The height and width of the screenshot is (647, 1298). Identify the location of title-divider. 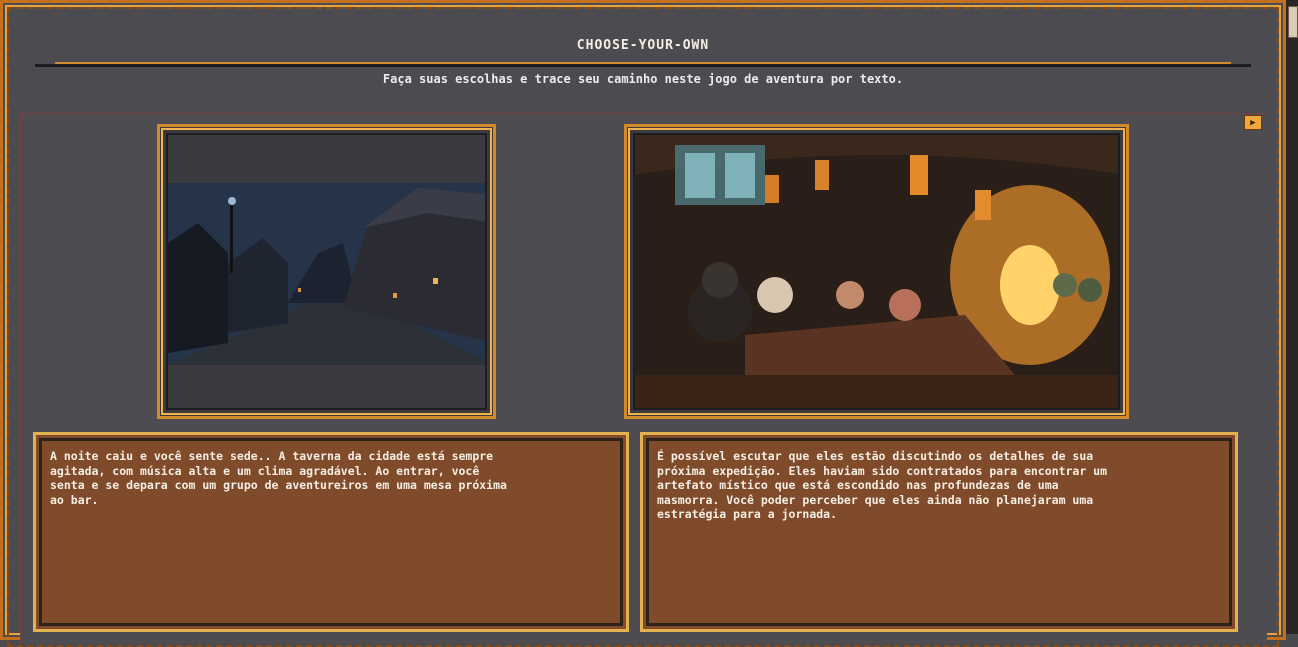
(643, 64).